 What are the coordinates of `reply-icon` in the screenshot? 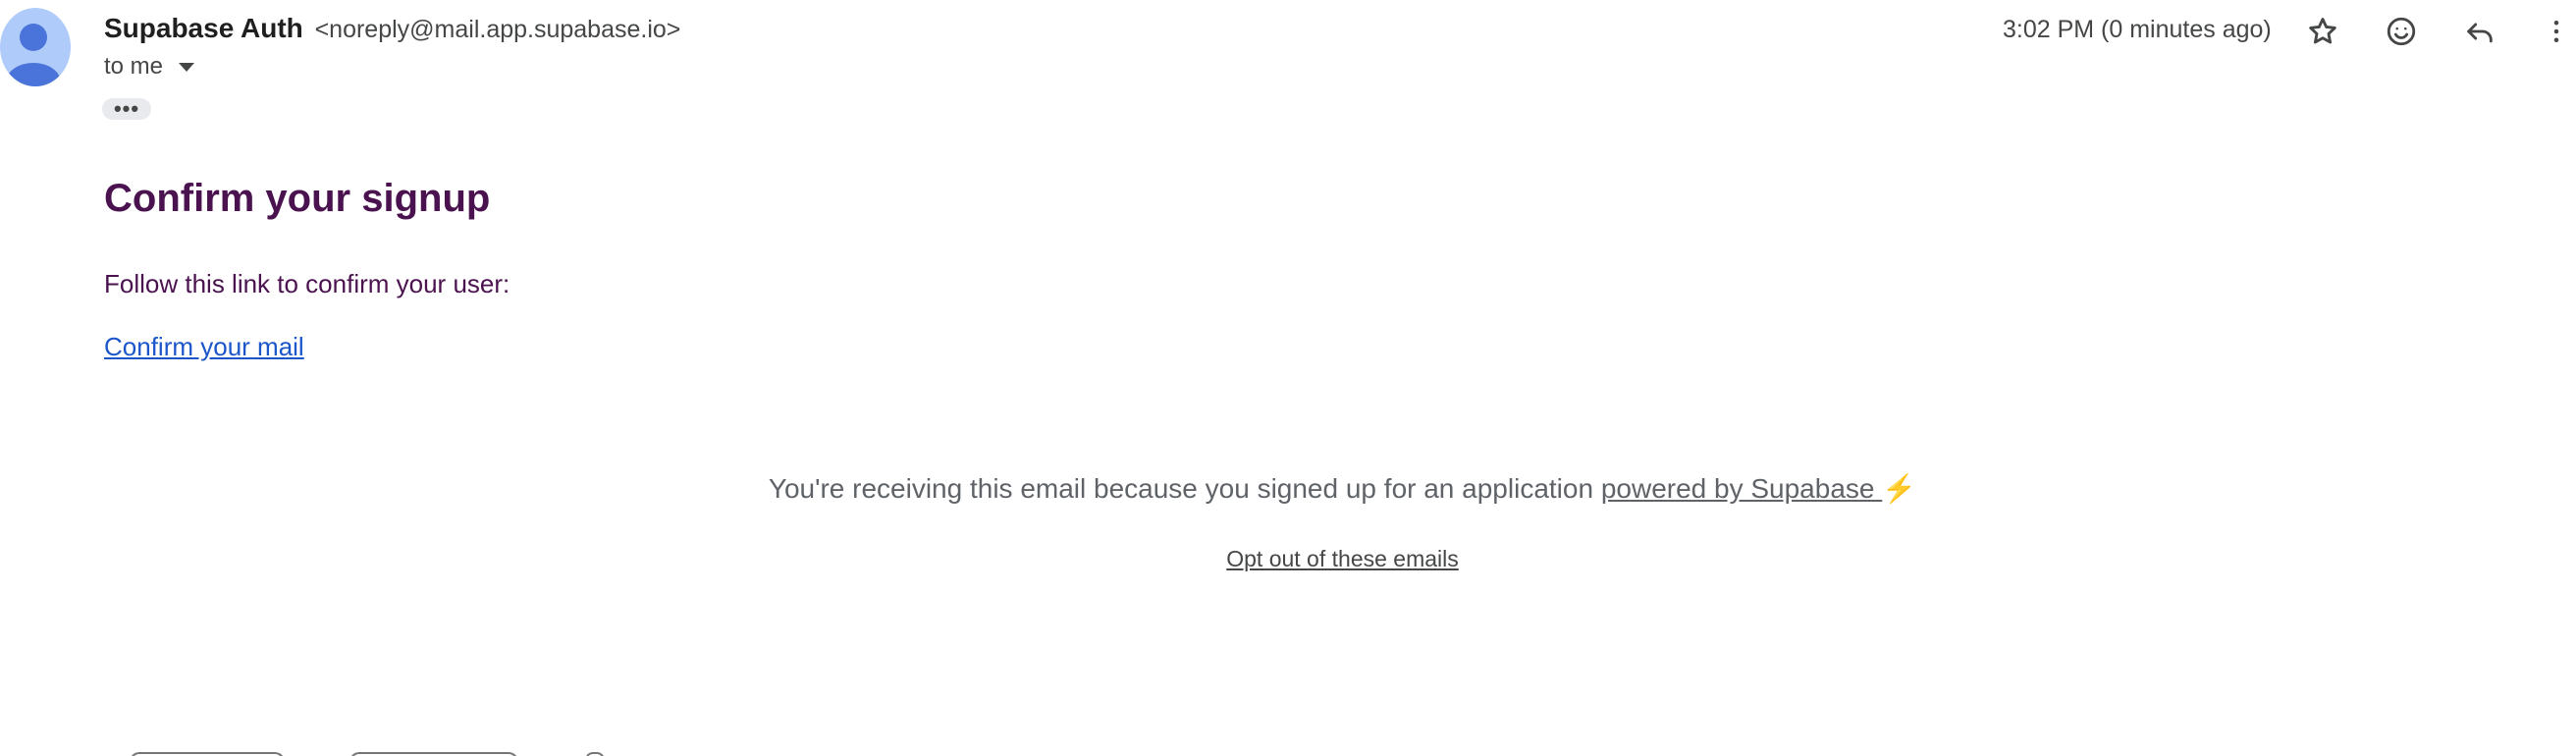 It's located at (2480, 33).